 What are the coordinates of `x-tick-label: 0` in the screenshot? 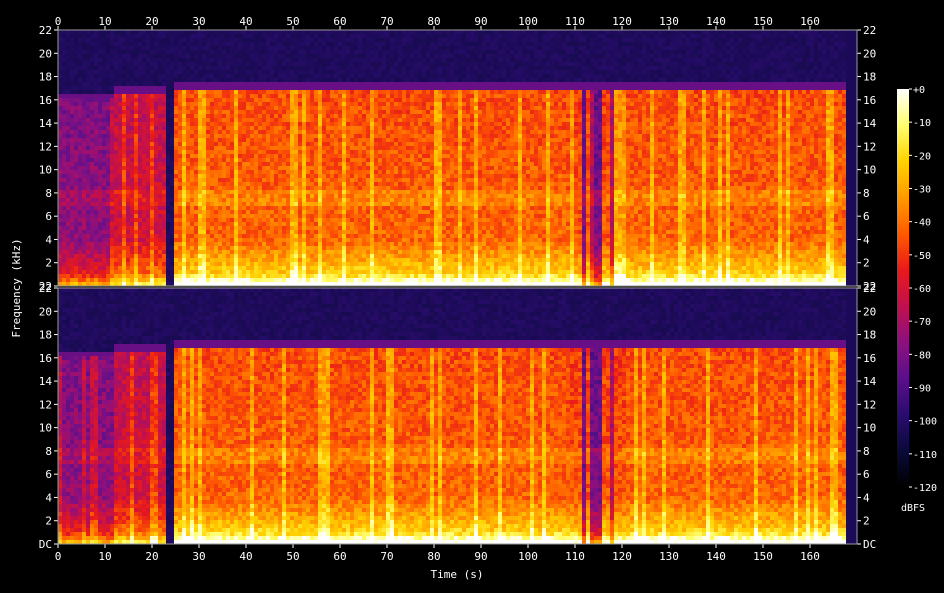 It's located at (58, 556).